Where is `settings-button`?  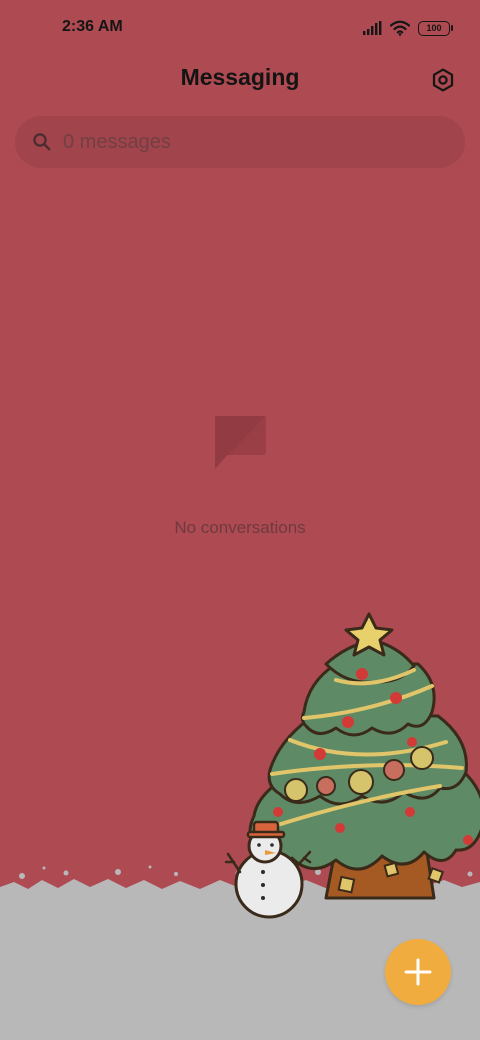 settings-button is located at coordinates (443, 80).